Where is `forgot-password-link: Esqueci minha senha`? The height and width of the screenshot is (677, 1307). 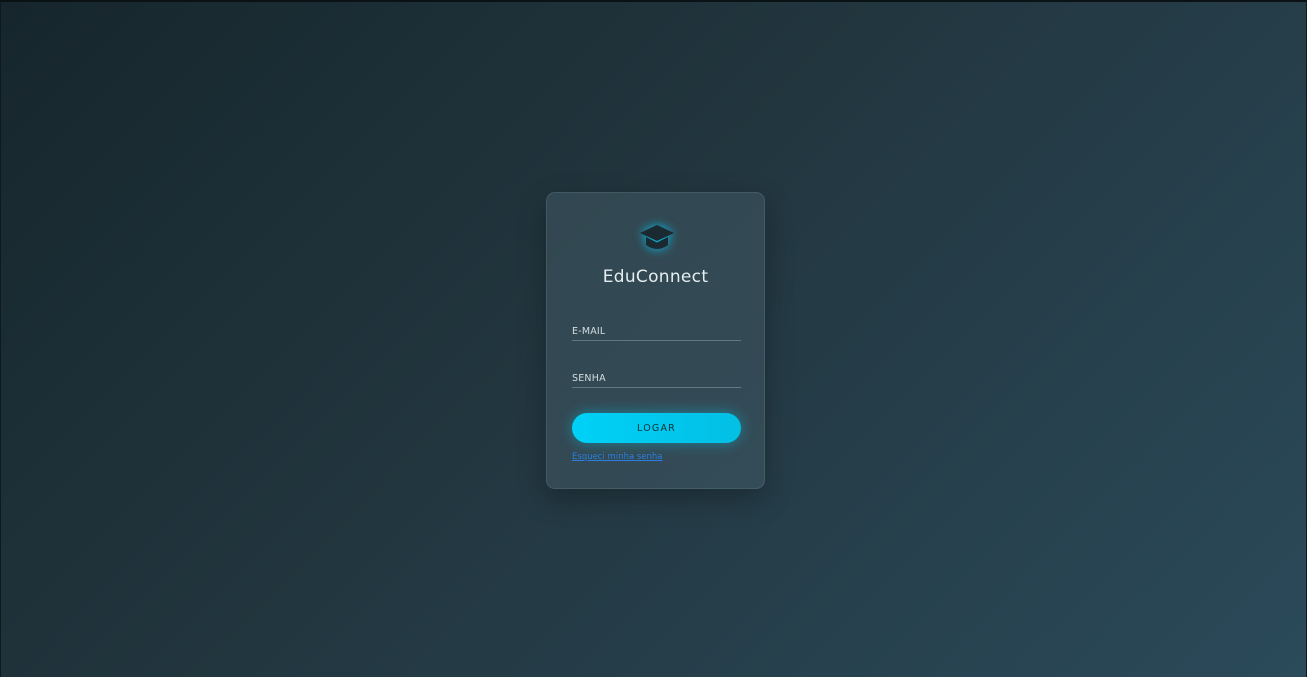
forgot-password-link: Esqueci minha senha is located at coordinates (617, 457).